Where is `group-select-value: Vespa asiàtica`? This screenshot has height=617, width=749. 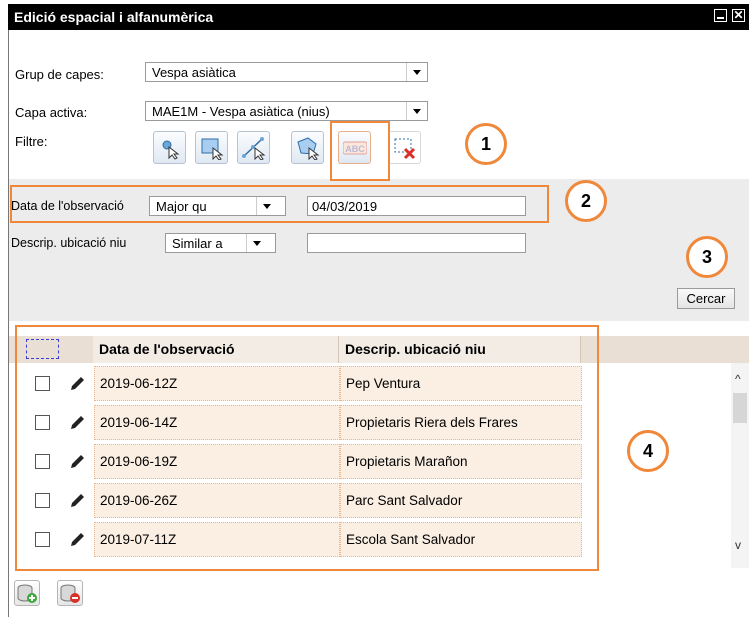
group-select-value: Vespa asiàtica is located at coordinates (194, 72).